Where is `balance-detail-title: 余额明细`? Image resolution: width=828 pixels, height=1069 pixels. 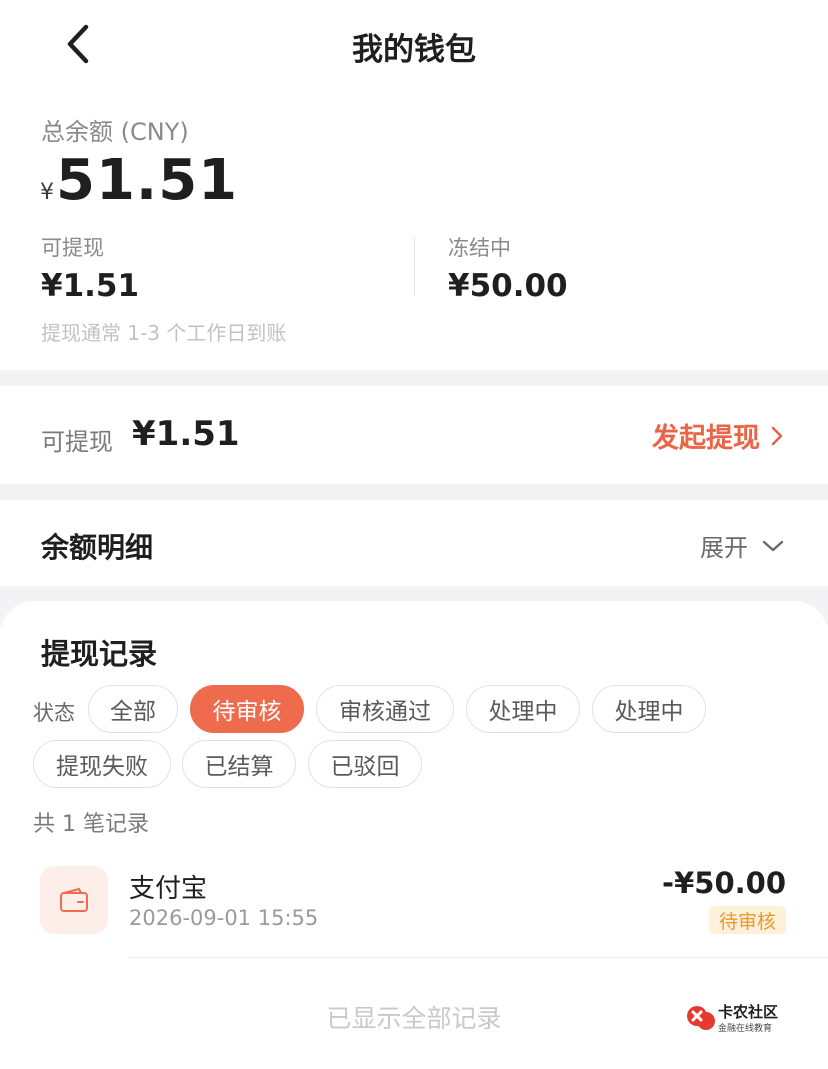 balance-detail-title: 余额明细 is located at coordinates (97, 547).